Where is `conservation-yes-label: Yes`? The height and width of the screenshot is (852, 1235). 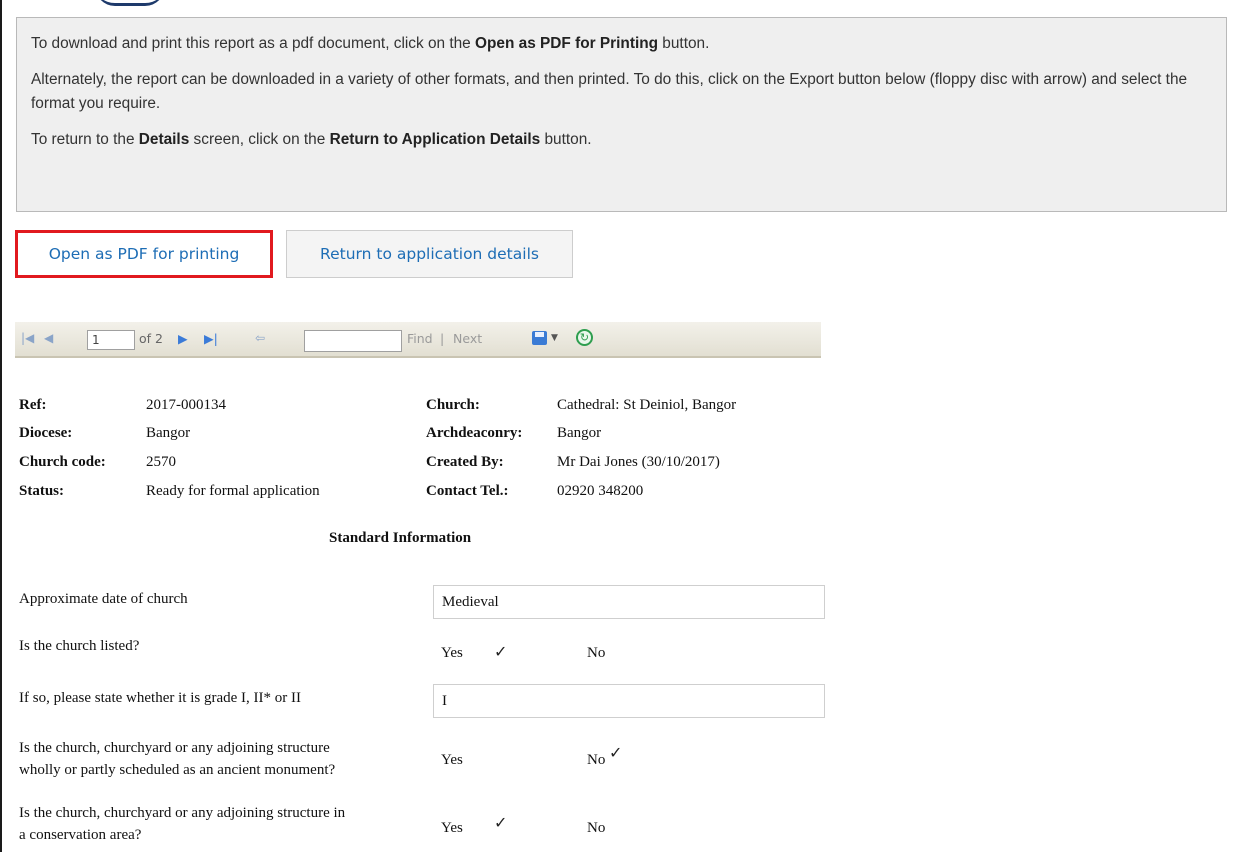
conservation-yes-label: Yes is located at coordinates (452, 828).